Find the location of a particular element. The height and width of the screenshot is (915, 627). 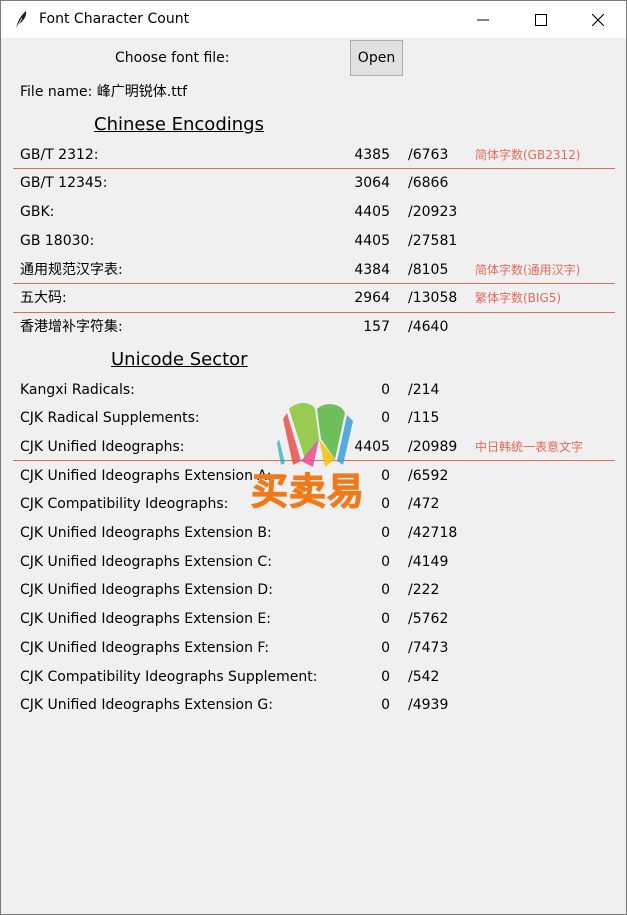

choose-font-label: Choose font file: is located at coordinates (172, 58).